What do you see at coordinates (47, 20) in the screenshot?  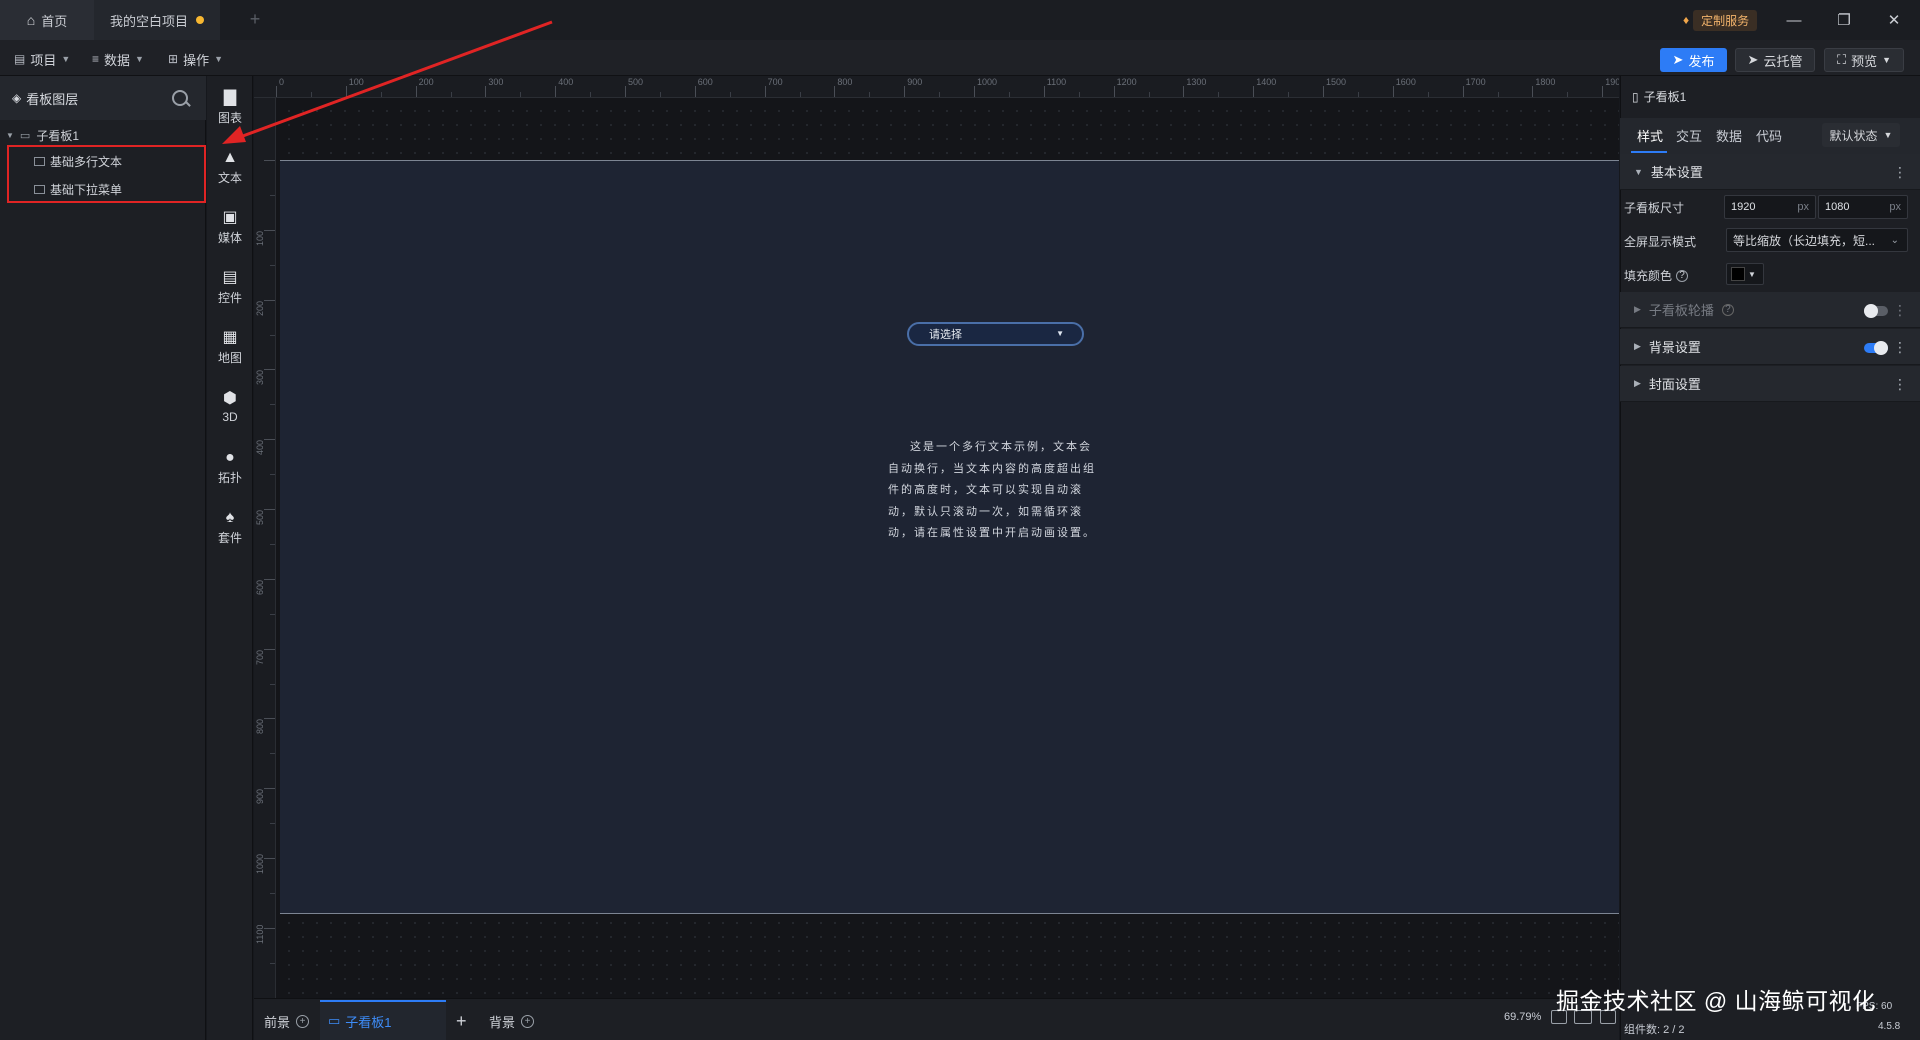 I see `tab-home: ⌂ 首页` at bounding box center [47, 20].